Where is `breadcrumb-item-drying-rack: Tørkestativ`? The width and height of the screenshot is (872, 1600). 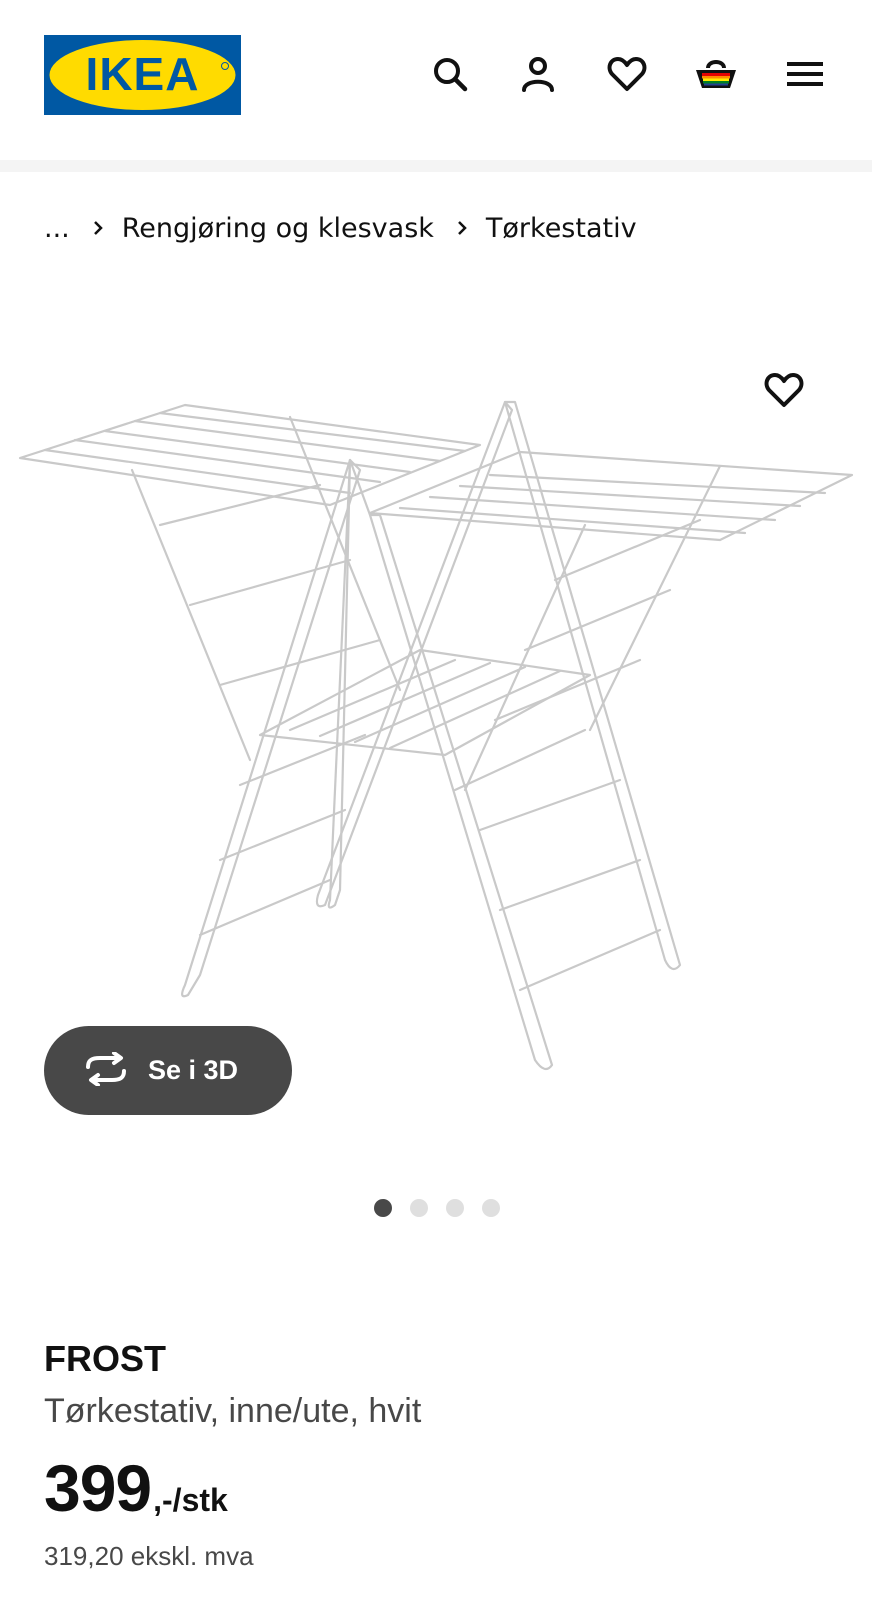 breadcrumb-item-drying-rack: Tørkestativ is located at coordinates (561, 228).